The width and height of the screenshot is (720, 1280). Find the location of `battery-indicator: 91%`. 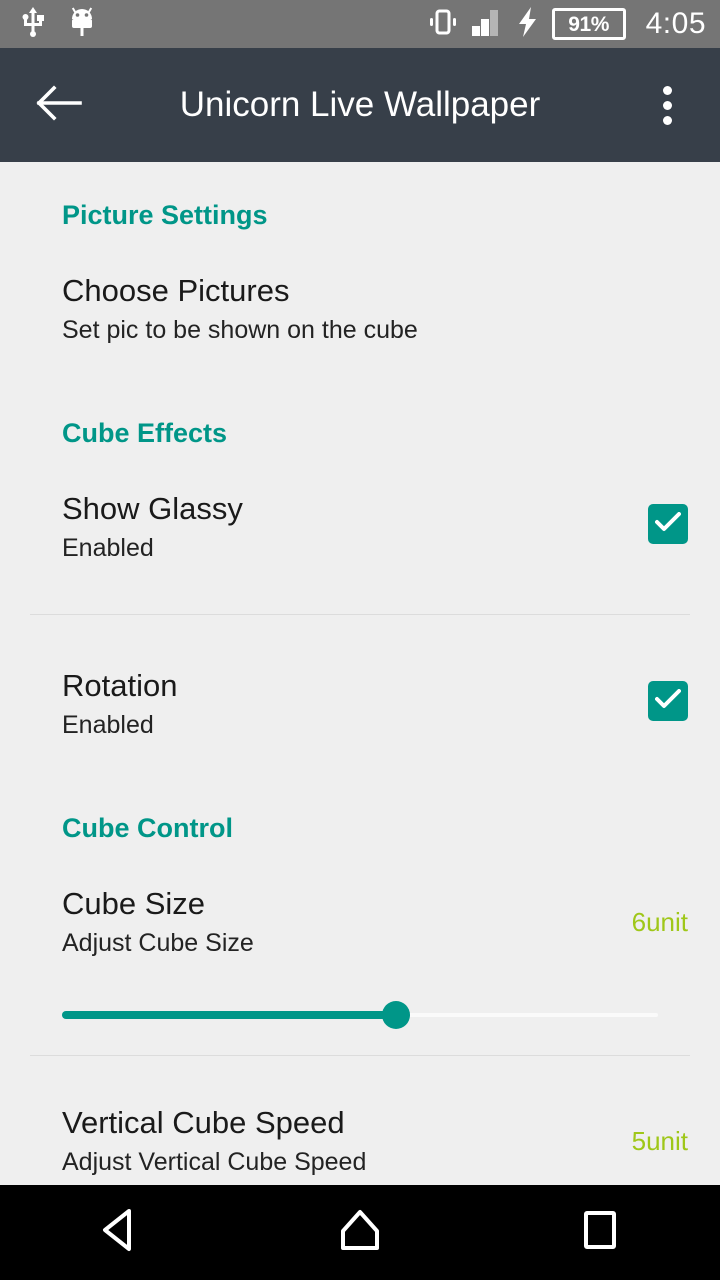

battery-indicator: 91% is located at coordinates (588, 24).